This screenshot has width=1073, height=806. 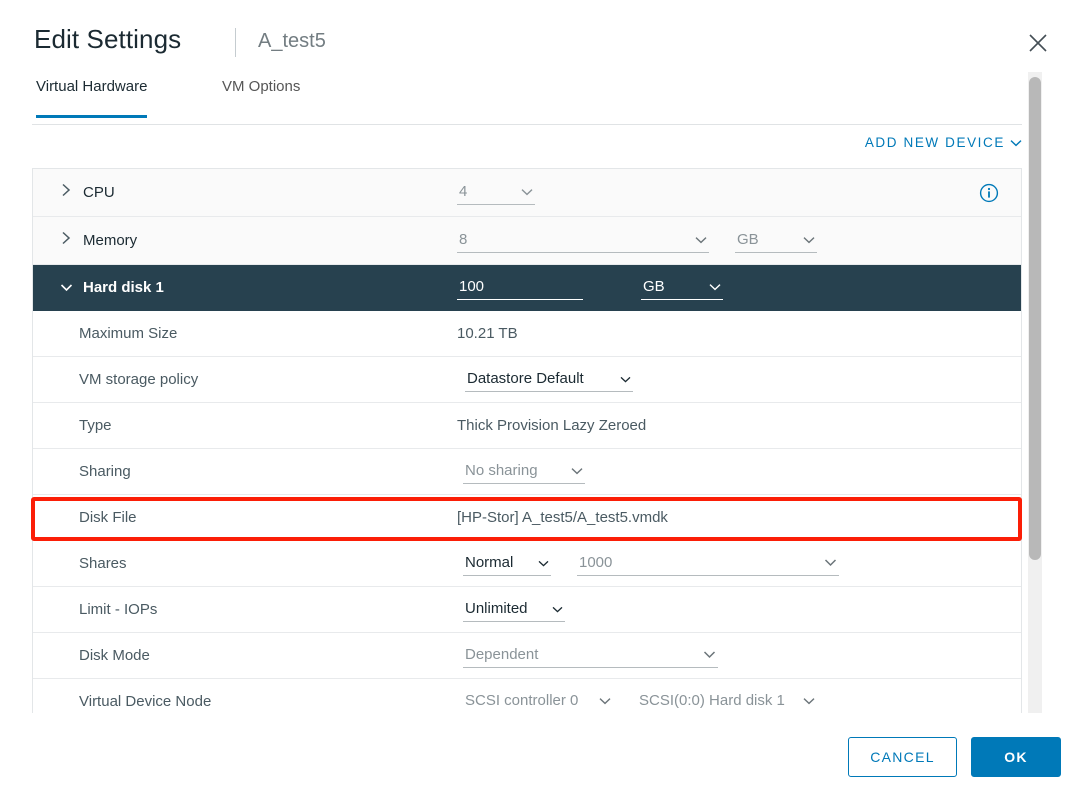 I want to click on info-icon, so click(x=989, y=195).